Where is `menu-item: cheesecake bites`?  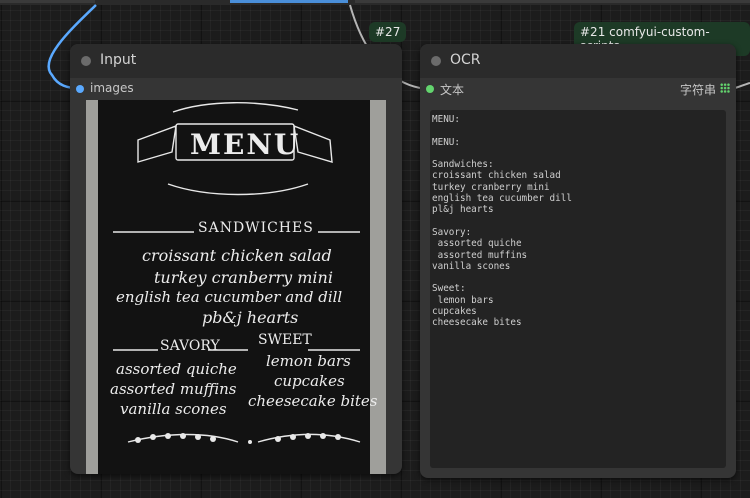
menu-item: cheesecake bites is located at coordinates (313, 401).